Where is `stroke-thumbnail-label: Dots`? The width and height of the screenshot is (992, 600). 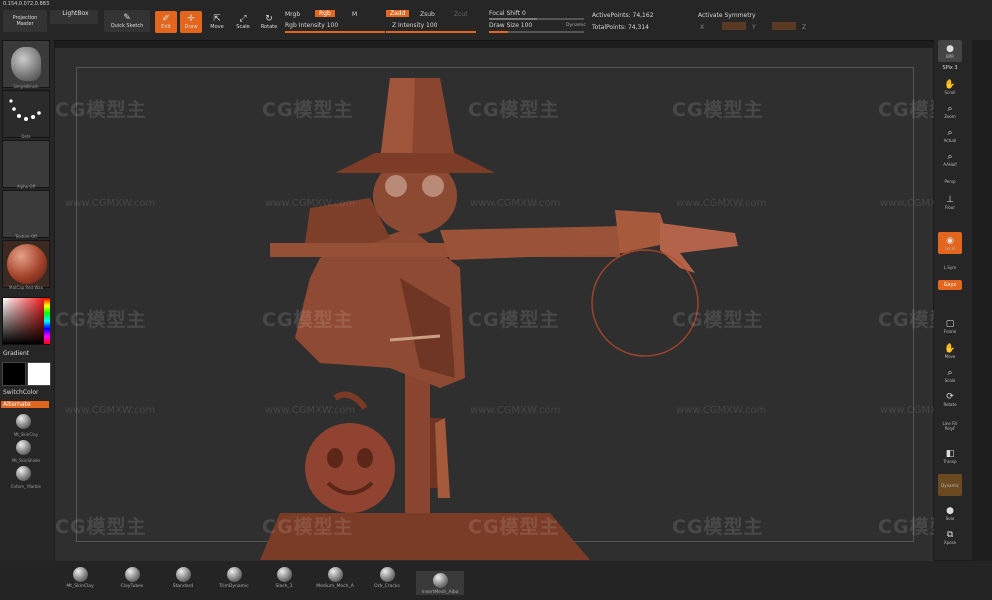
stroke-thumbnail-label: Dots is located at coordinates (26, 136).